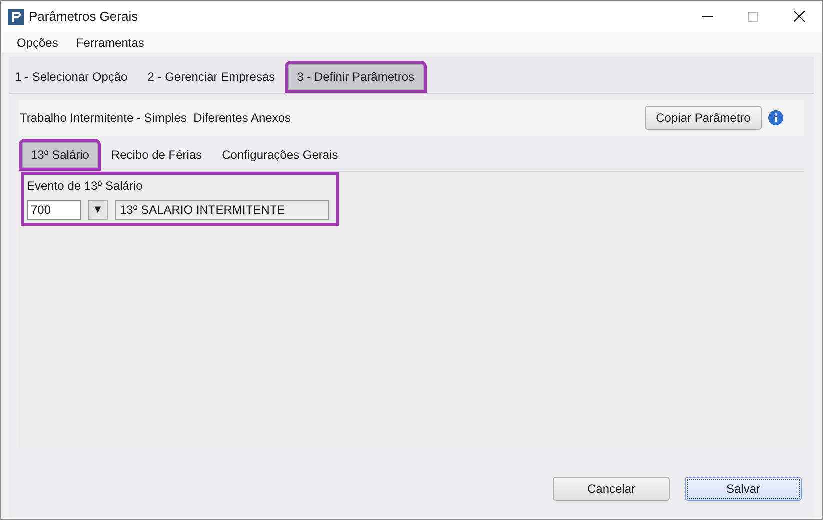  Describe the element at coordinates (83, 17) in the screenshot. I see `window-title: Parâmetros Gerais` at that location.